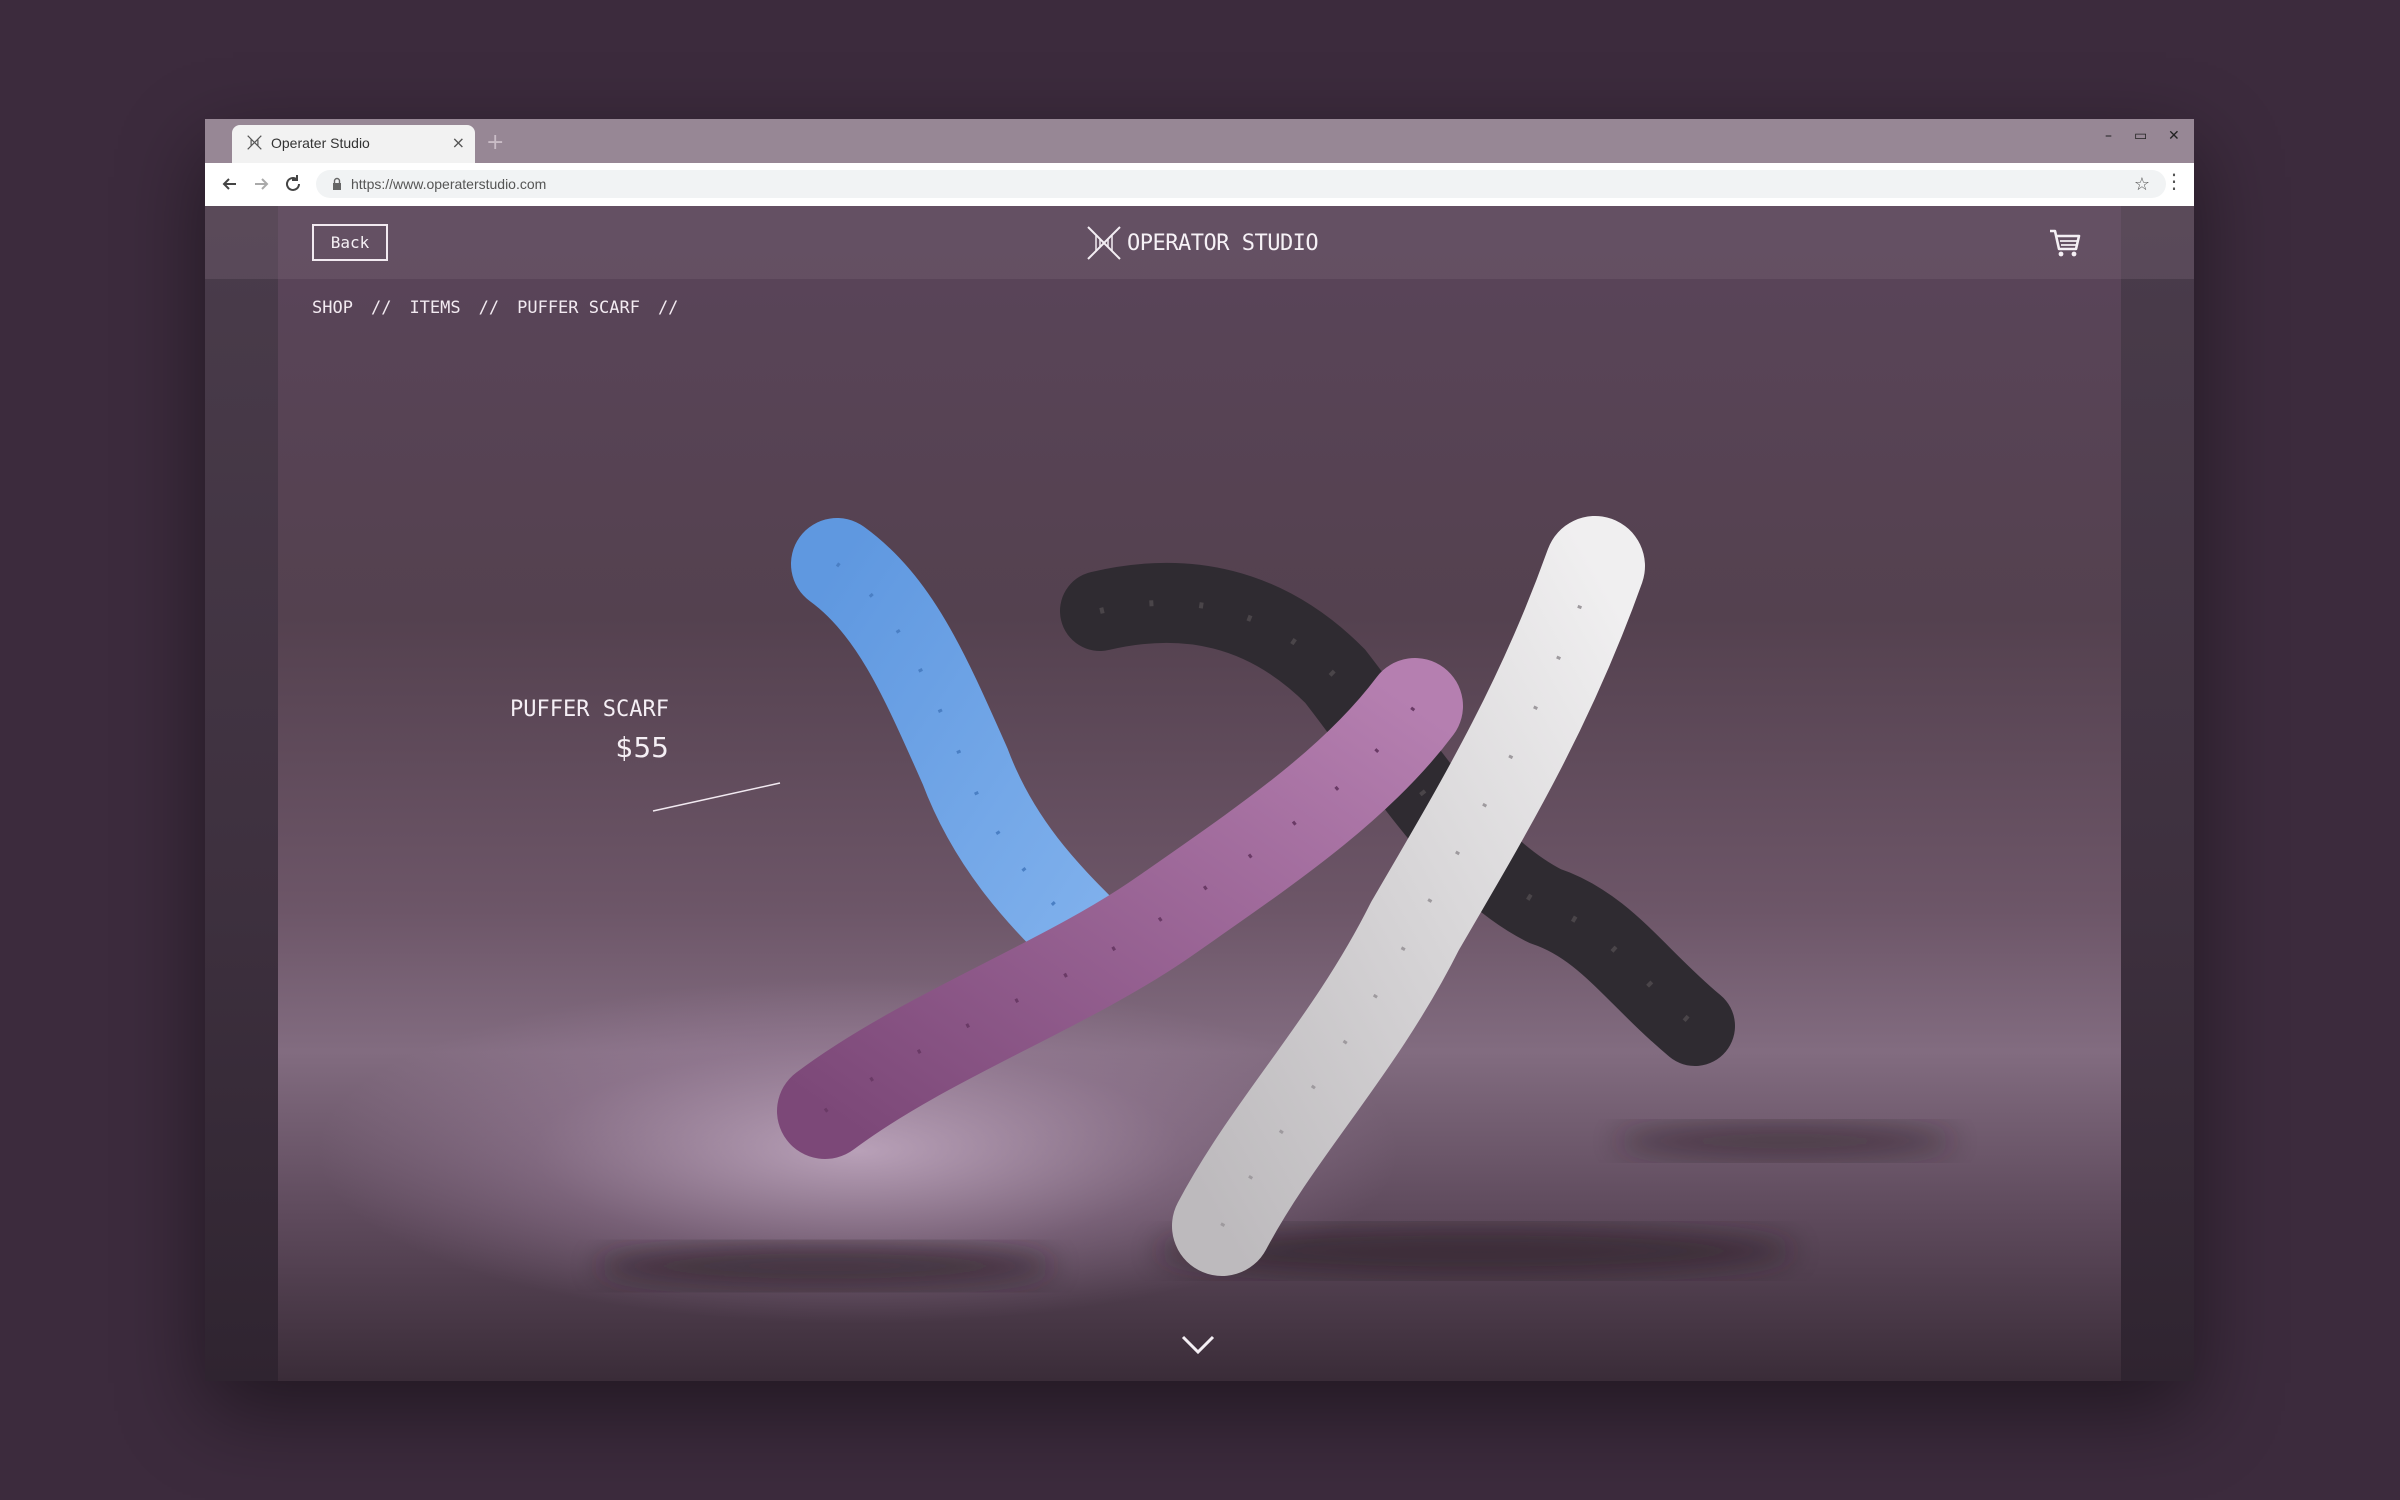 The height and width of the screenshot is (1500, 2400). I want to click on reload-icon, so click(293, 184).